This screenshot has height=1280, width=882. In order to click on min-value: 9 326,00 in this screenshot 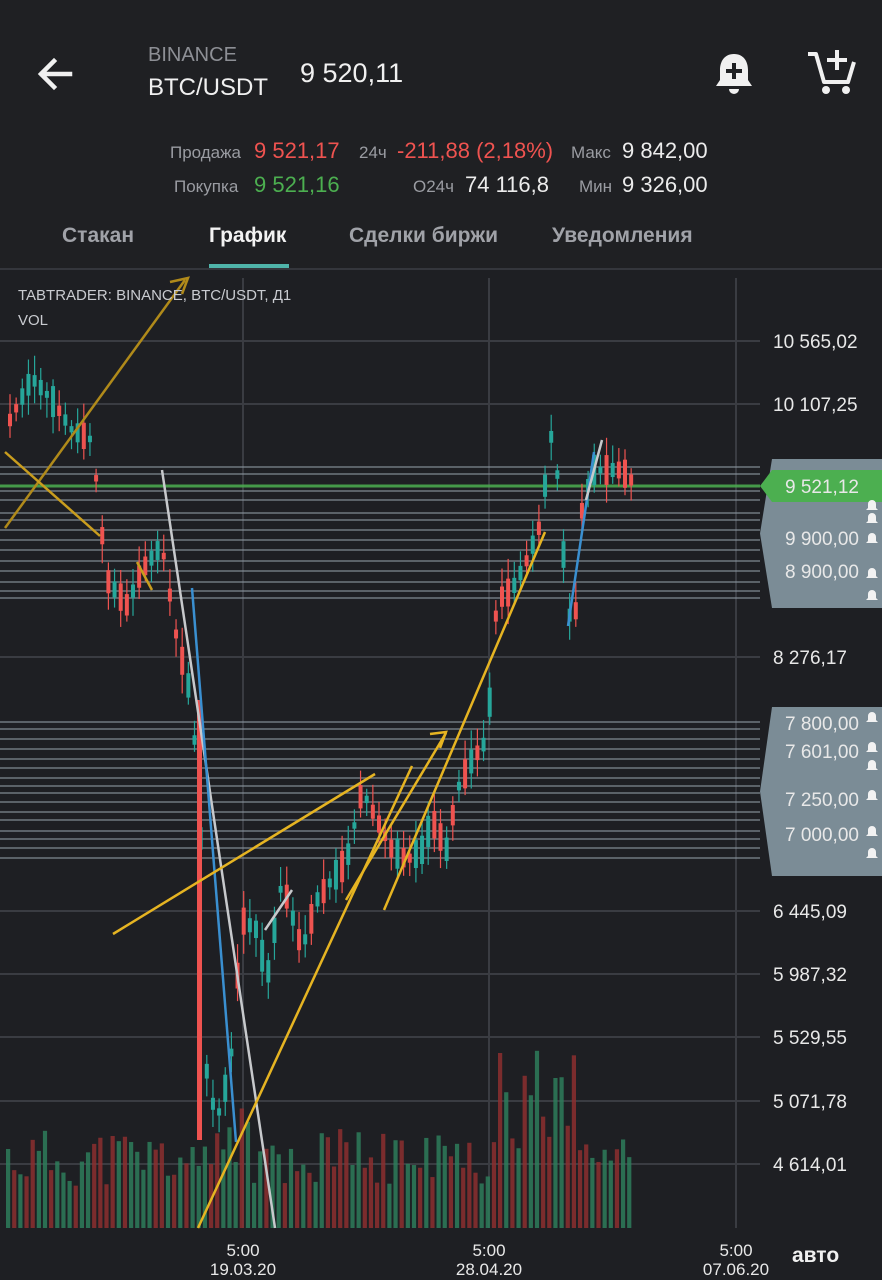, I will do `click(665, 184)`.